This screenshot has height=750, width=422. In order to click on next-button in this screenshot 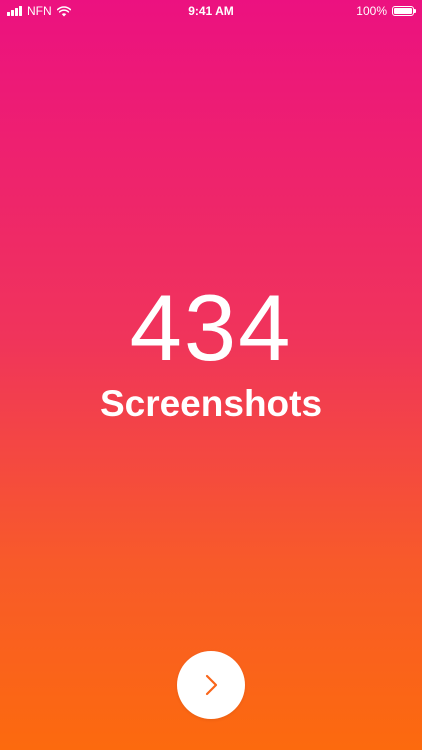, I will do `click(211, 685)`.